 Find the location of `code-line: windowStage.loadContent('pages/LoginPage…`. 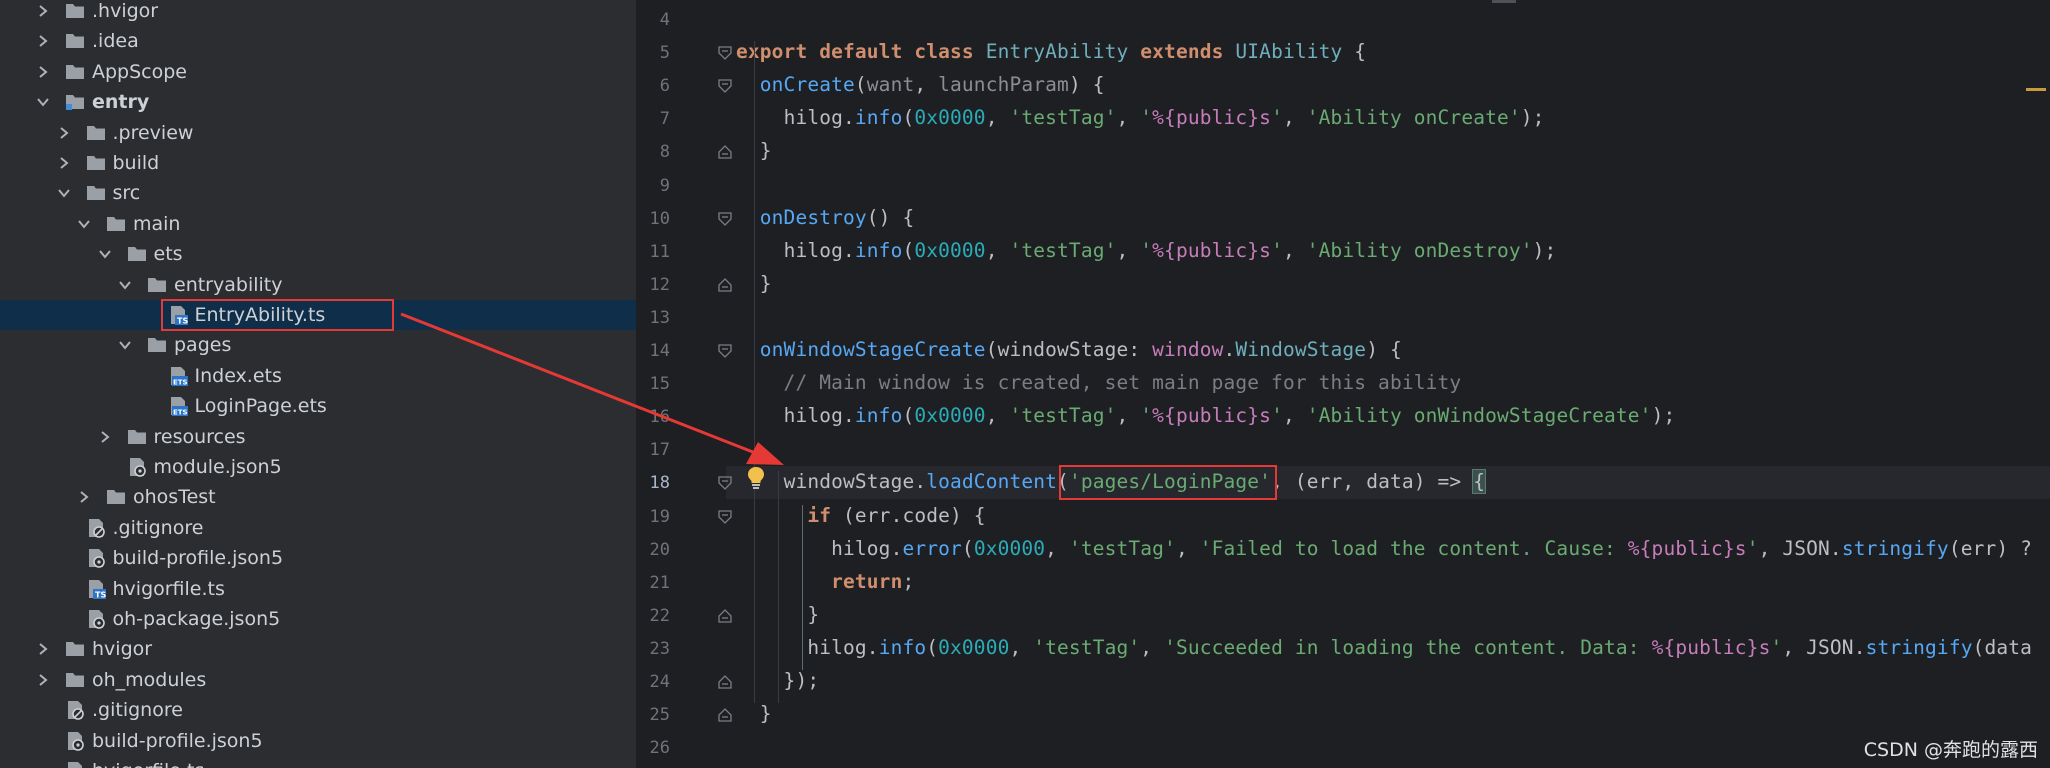

code-line: windowStage.loadContent('pages/LoginPage… is located at coordinates (1111, 482).